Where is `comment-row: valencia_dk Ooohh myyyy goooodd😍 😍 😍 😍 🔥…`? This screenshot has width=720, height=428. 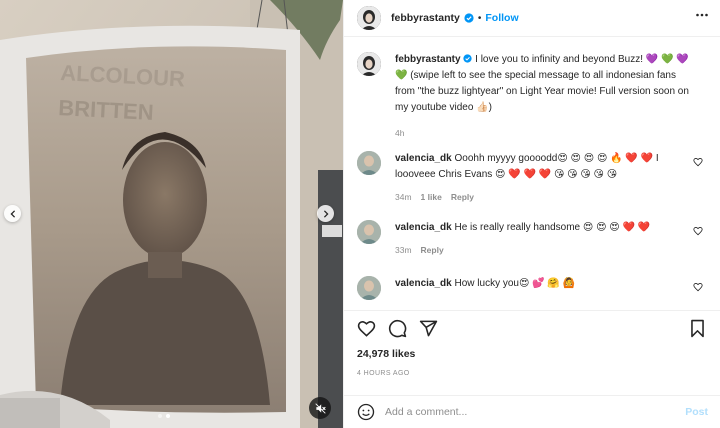
comment-row: valencia_dk Ooohh myyyy goooodd😍 😍 😍 😍 🔥… is located at coordinates (532, 176).